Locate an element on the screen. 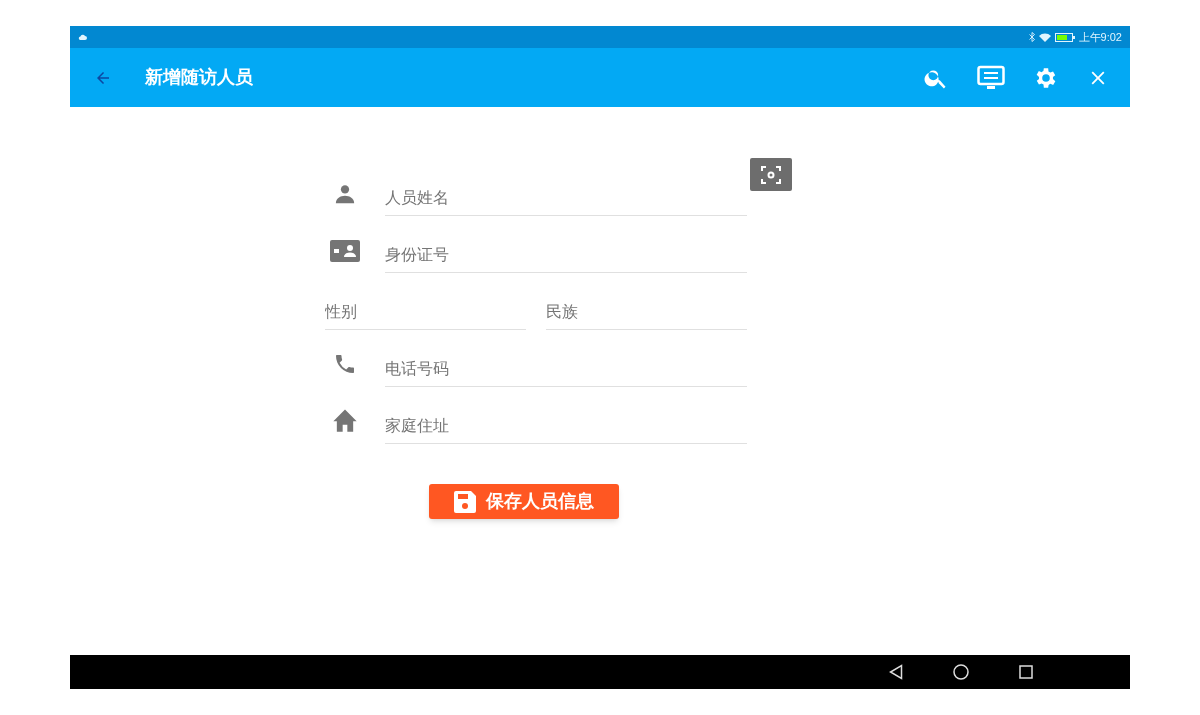  monitor-list-icon is located at coordinates (991, 77).